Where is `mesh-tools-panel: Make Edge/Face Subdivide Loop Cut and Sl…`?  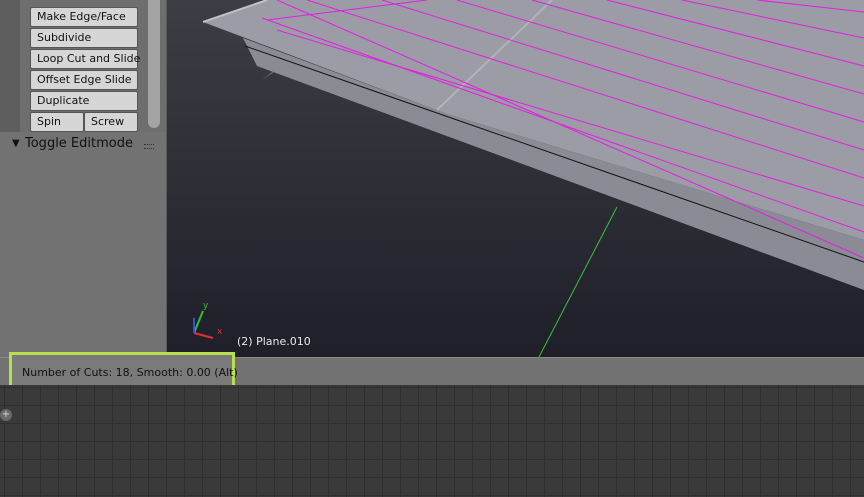 mesh-tools-panel: Make Edge/Face Subdivide Loop Cut and Sl… is located at coordinates (83, 66).